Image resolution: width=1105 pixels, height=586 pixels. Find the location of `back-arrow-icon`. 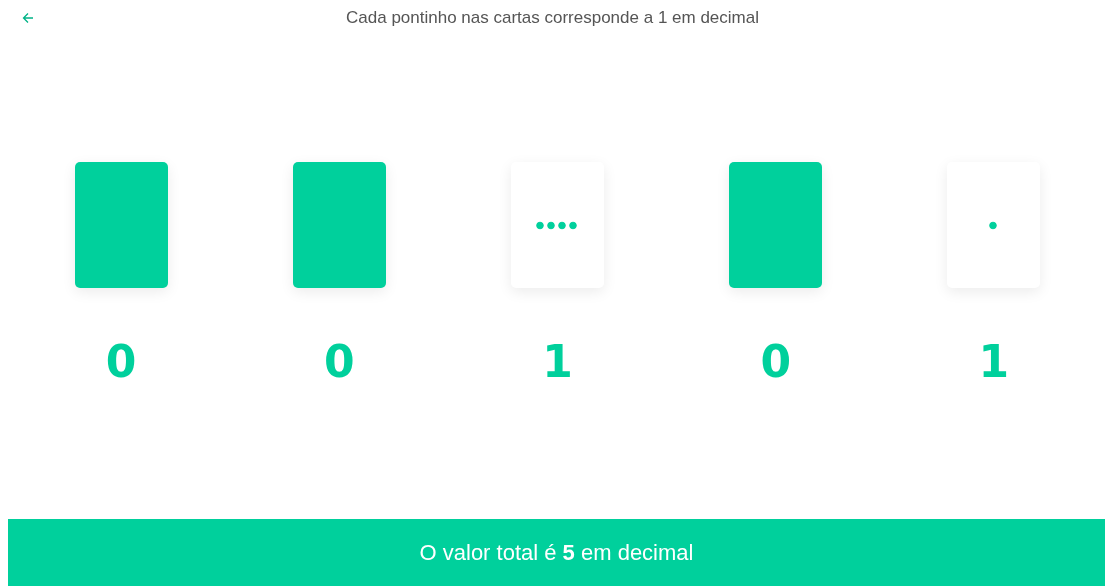

back-arrow-icon is located at coordinates (28, 18).